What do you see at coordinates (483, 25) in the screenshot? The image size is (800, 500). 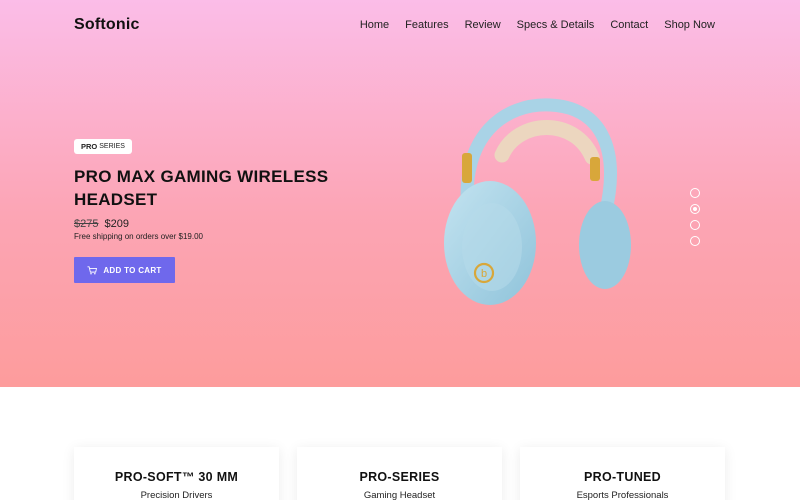 I see `nav-link-review: Review` at bounding box center [483, 25].